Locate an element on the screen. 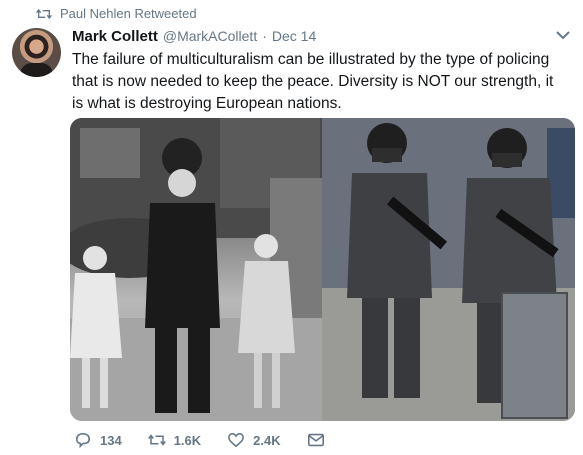  tweet-date: Dec 14 is located at coordinates (294, 36).